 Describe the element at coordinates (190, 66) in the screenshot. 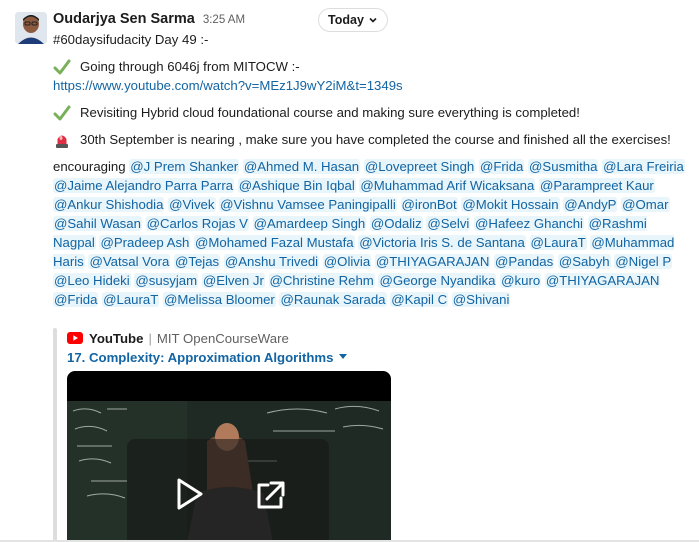

I see `message-item-1-text: Going through 6046j from MITOCW :-` at that location.